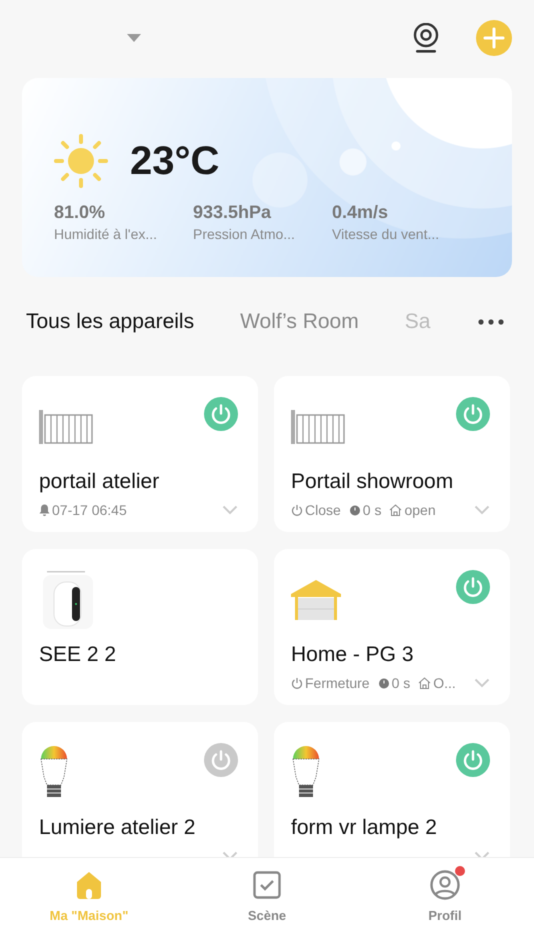  Describe the element at coordinates (140, 454) in the screenshot. I see `device-card: portail atelier 07-17 06:45` at that location.